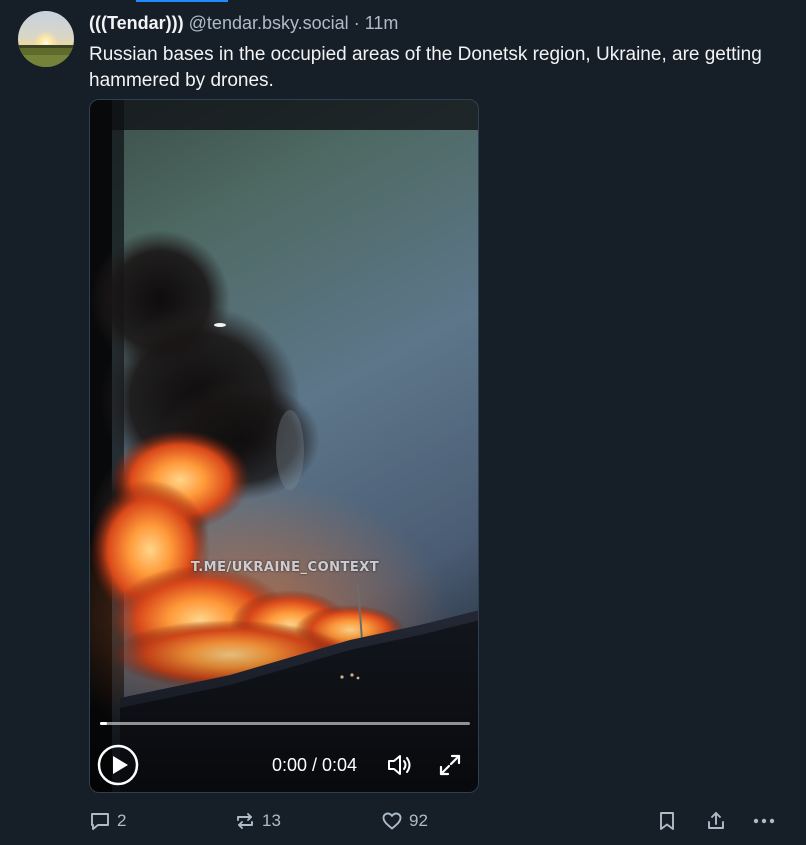  I want to click on bookmark-button, so click(667, 821).